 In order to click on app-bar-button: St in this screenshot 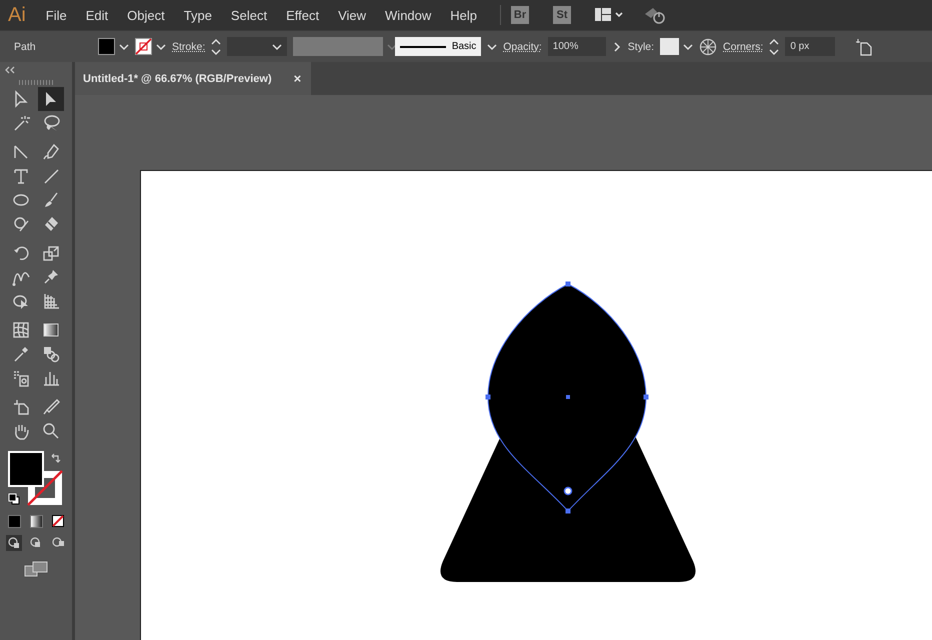, I will do `click(562, 15)`.